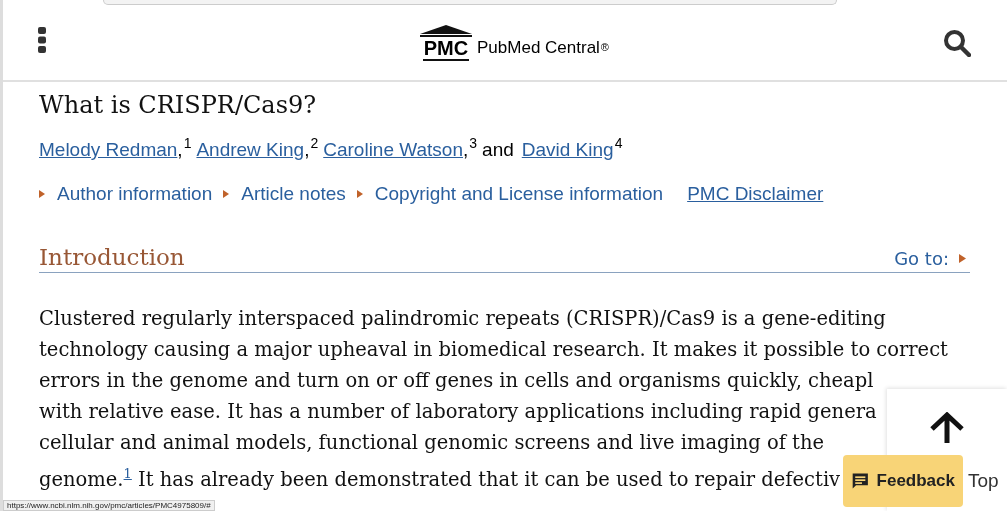 This screenshot has height=511, width=1007. What do you see at coordinates (957, 42) in the screenshot?
I see `search-icon` at bounding box center [957, 42].